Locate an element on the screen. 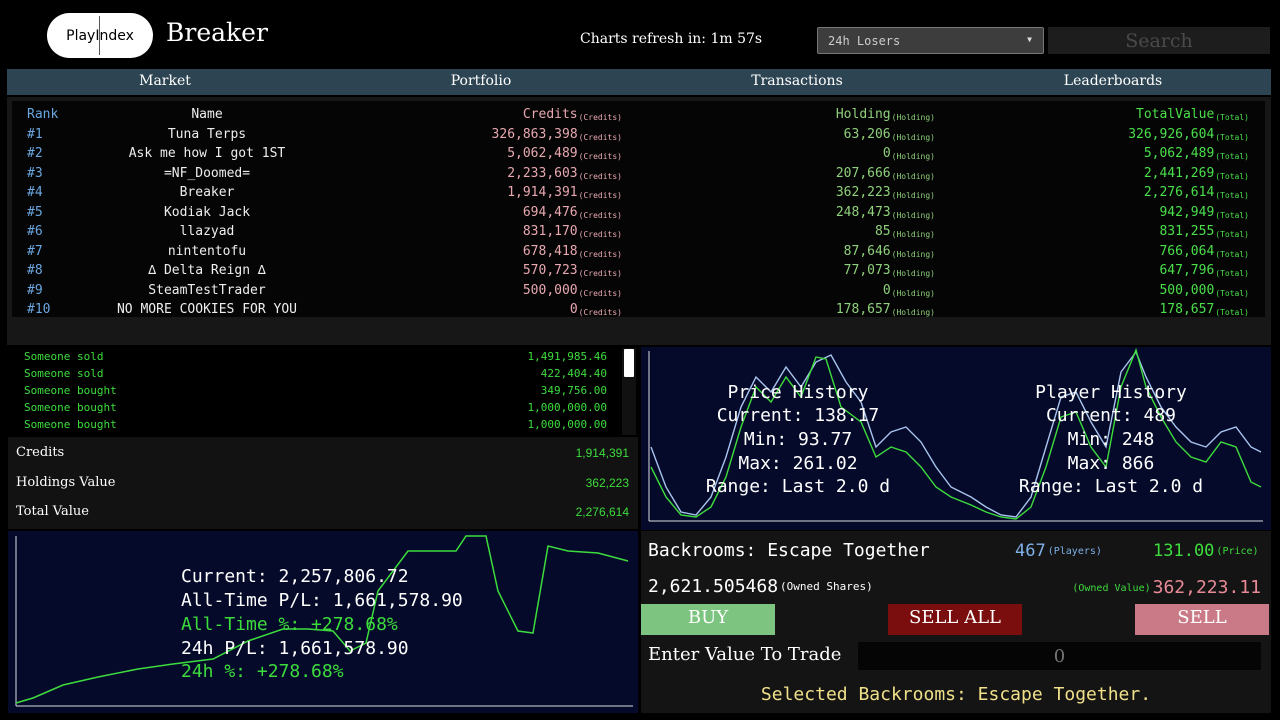 This screenshot has width=1280, height=720. transactions-scrollbar-thumb is located at coordinates (629, 363).